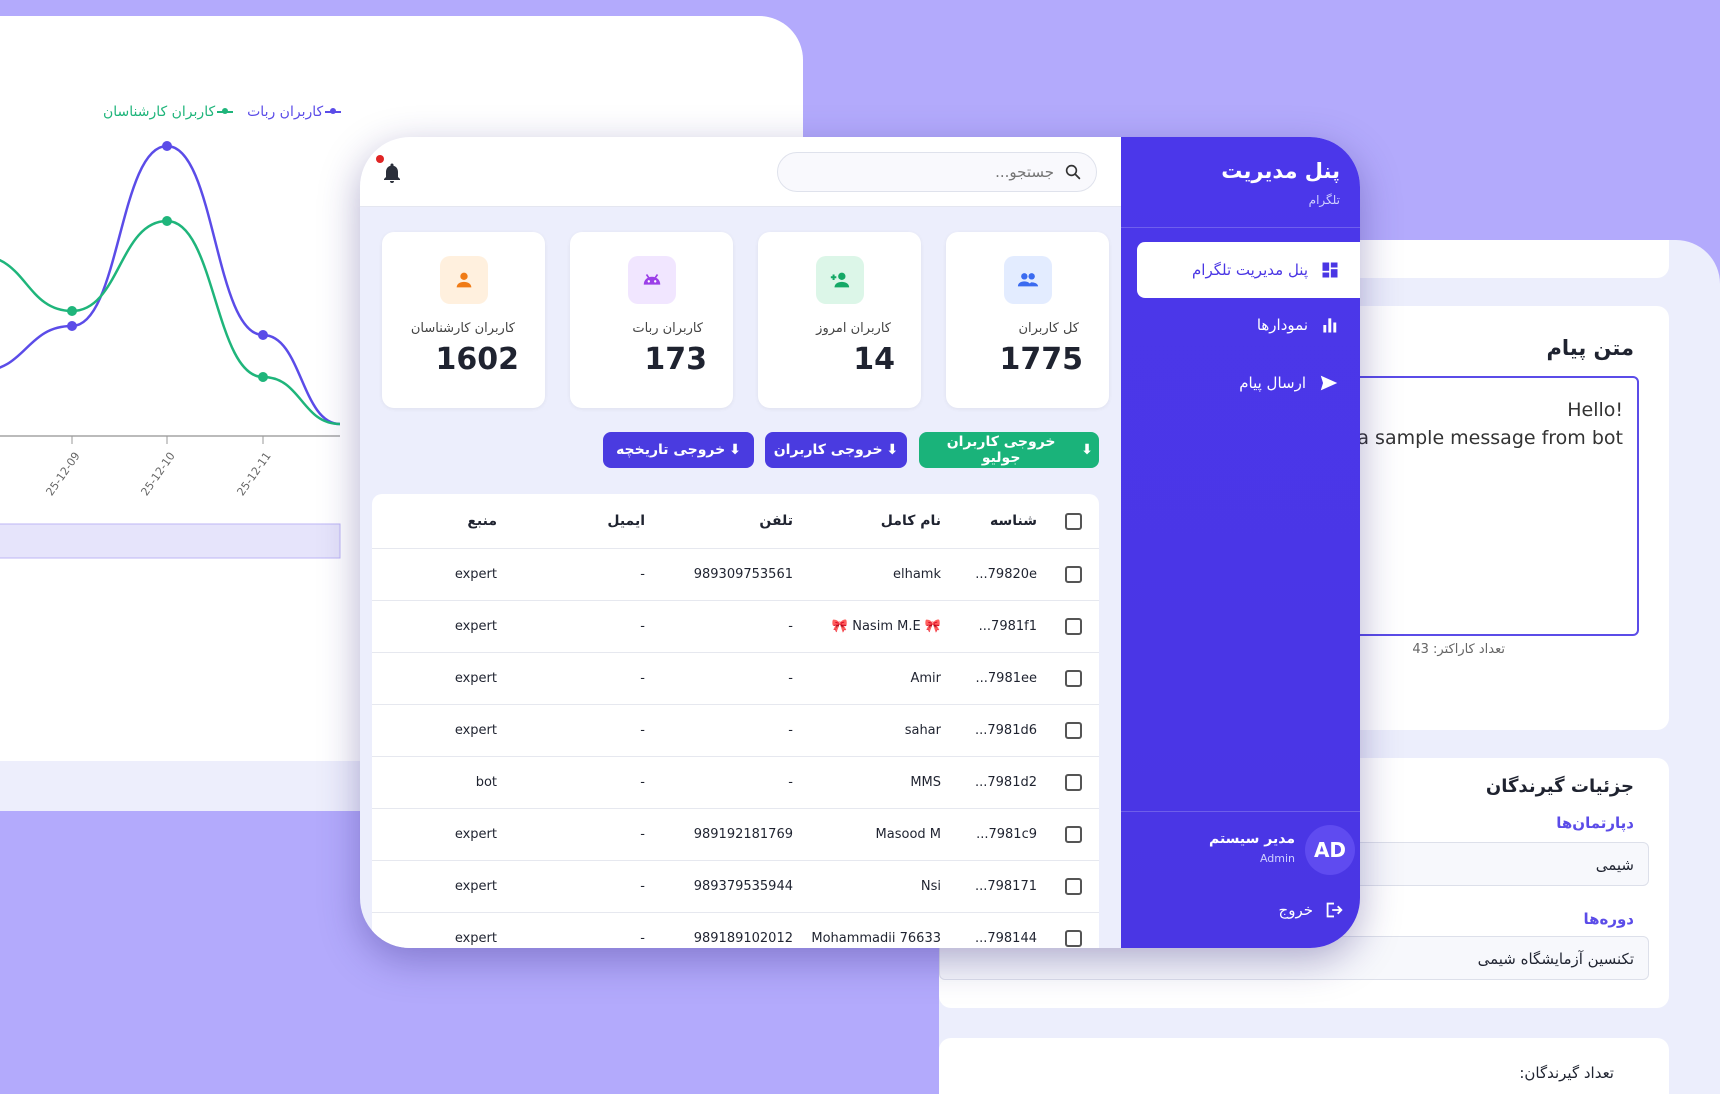  I want to click on avatar: AD, so click(1330, 850).